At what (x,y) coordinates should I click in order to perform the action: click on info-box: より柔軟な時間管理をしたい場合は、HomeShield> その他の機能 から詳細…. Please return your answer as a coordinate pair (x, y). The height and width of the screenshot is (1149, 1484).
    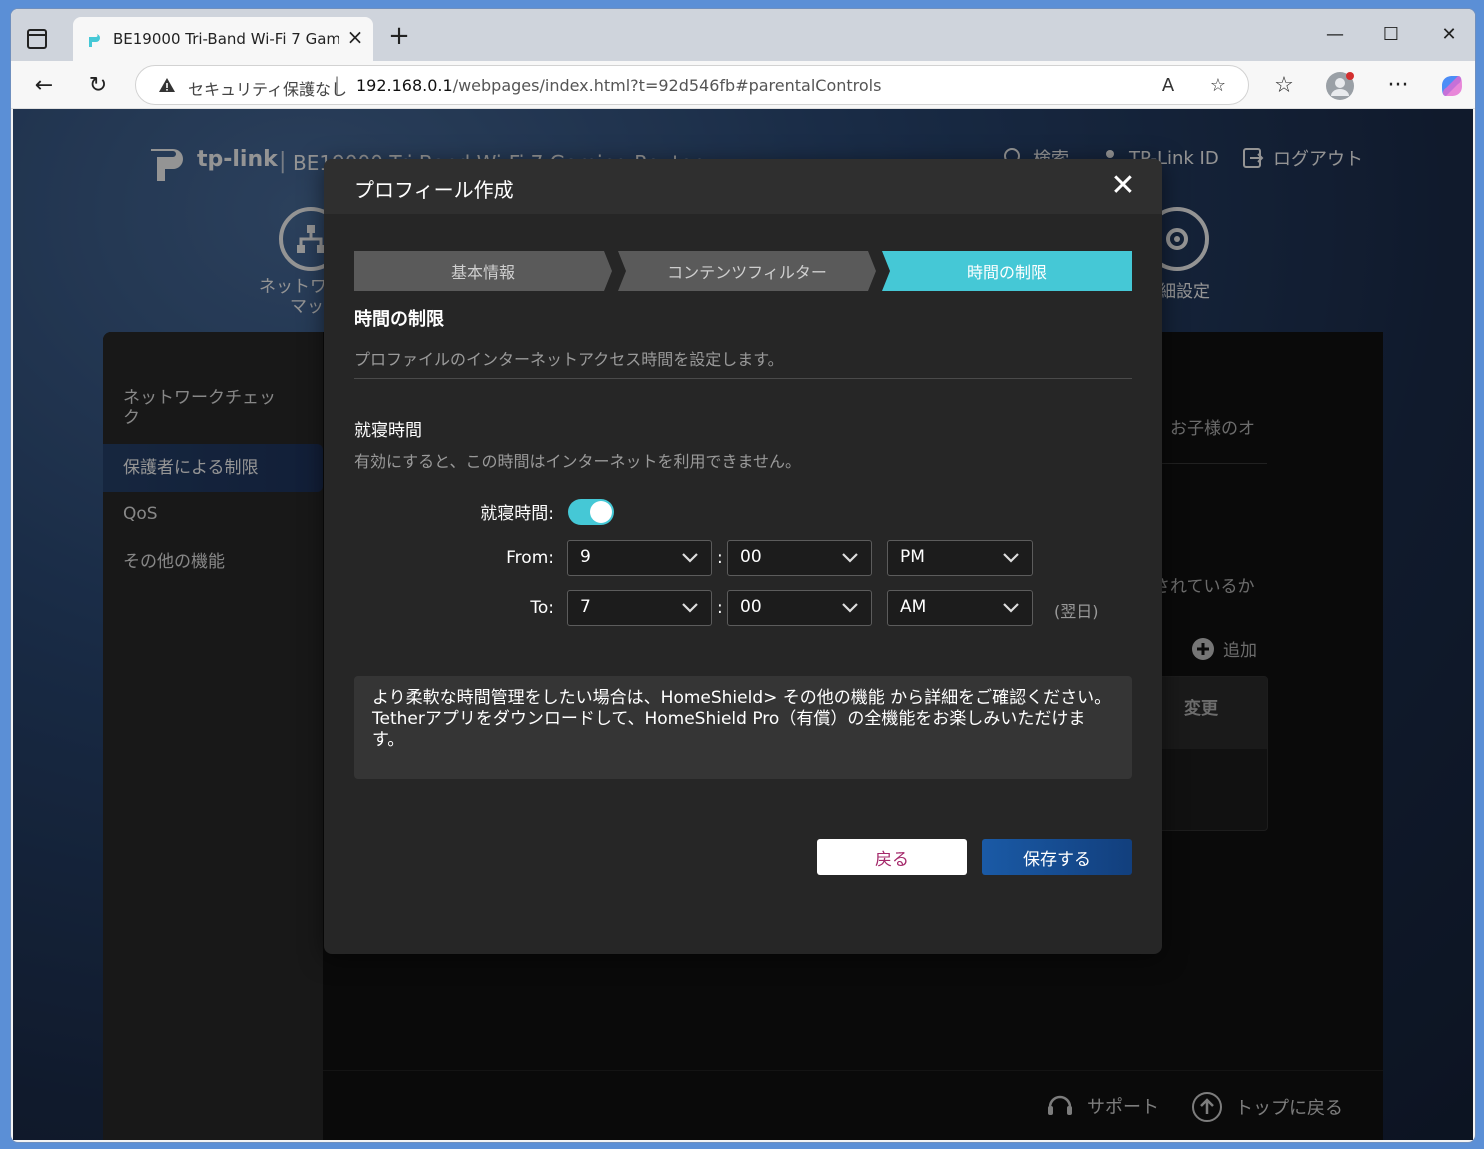
    Looking at the image, I should click on (743, 727).